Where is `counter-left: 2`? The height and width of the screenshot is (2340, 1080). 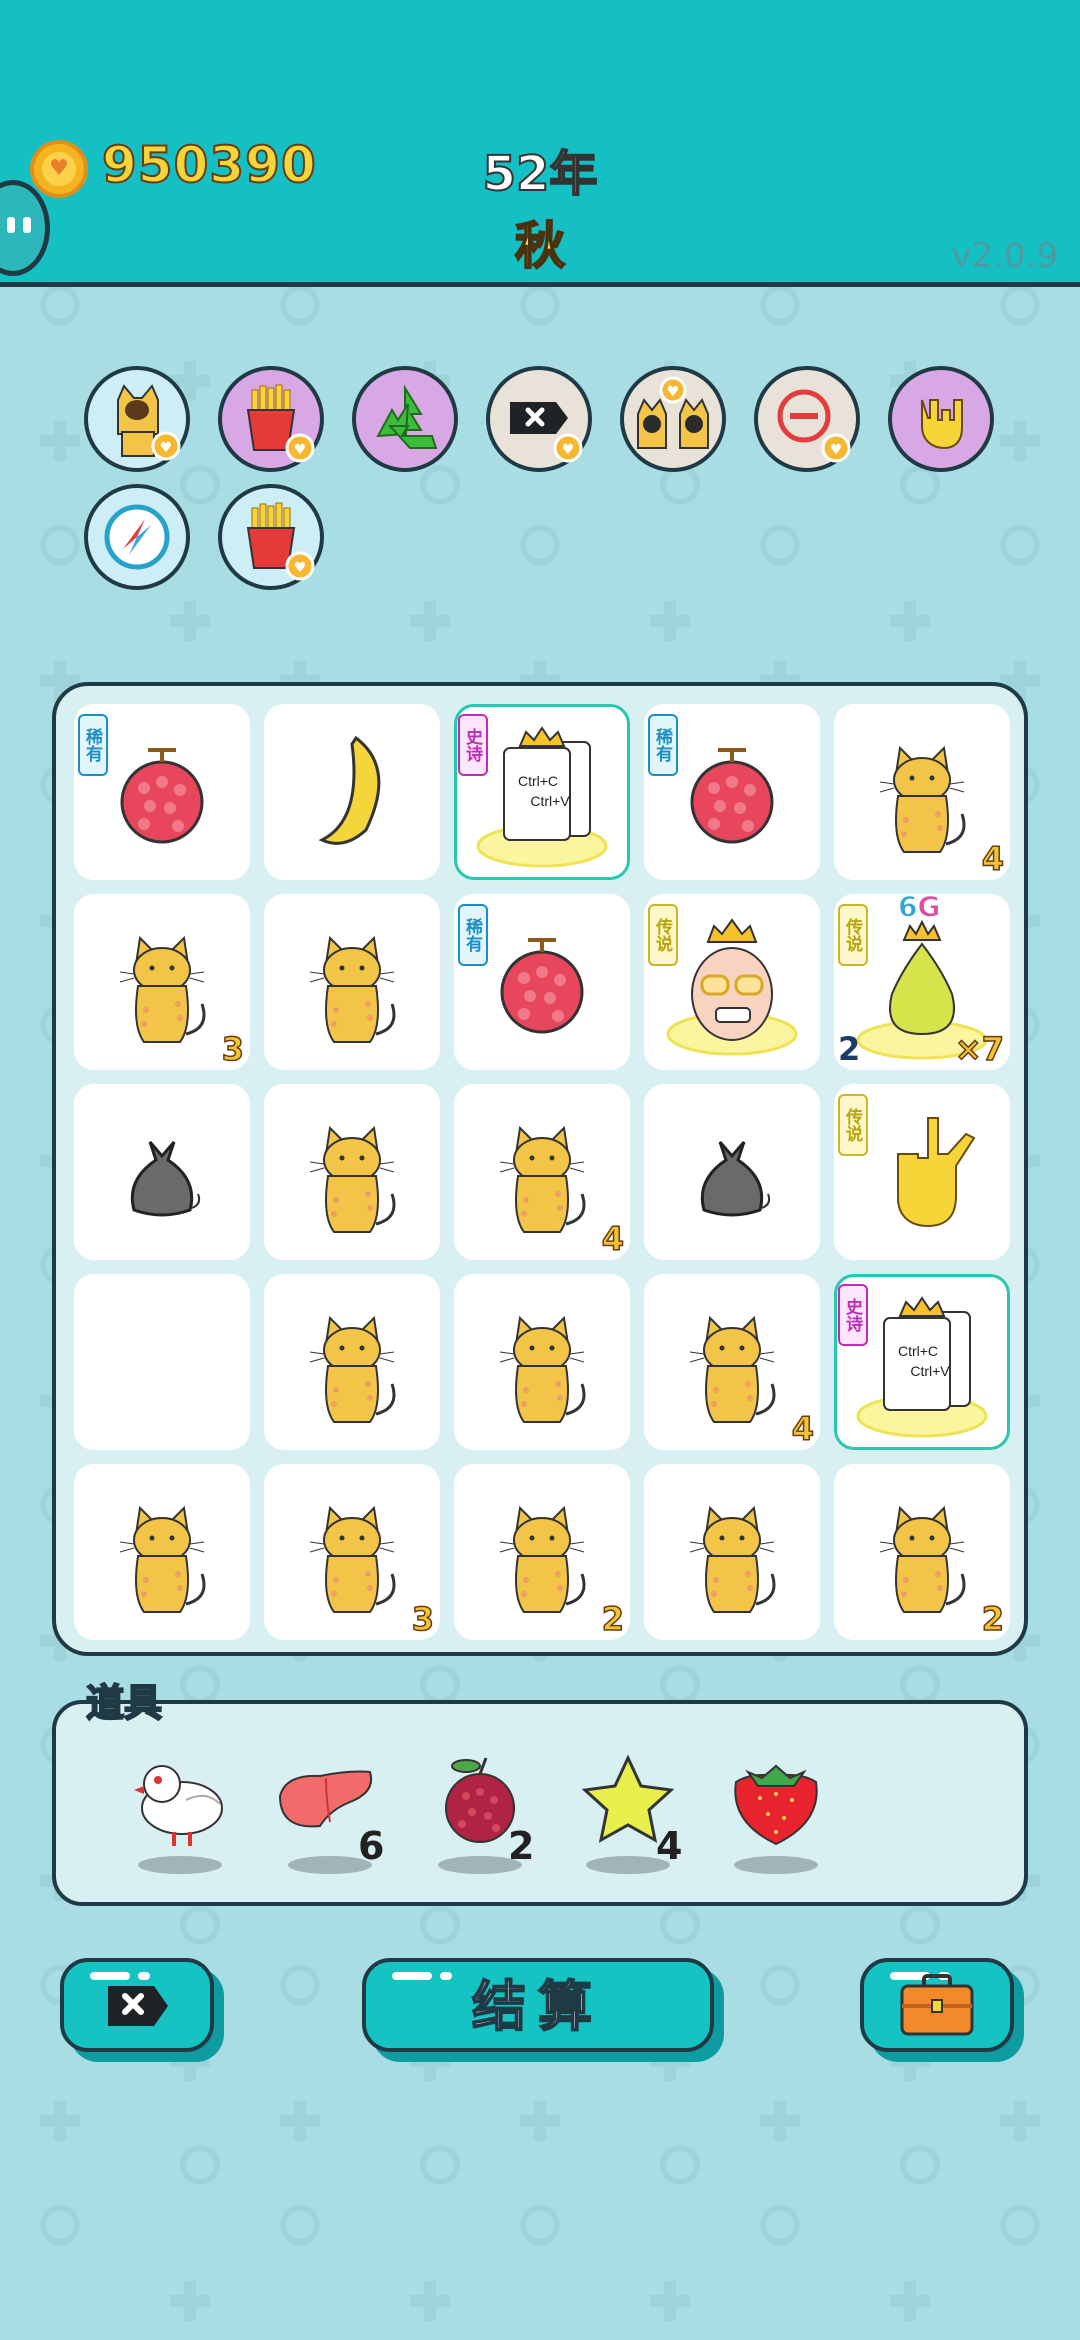 counter-left: 2 is located at coordinates (849, 1049).